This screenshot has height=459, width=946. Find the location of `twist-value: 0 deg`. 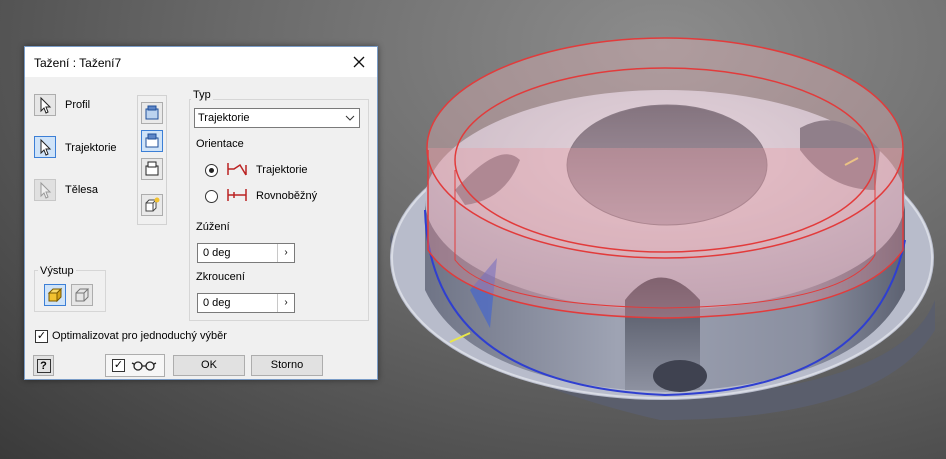

twist-value: 0 deg is located at coordinates (217, 303).